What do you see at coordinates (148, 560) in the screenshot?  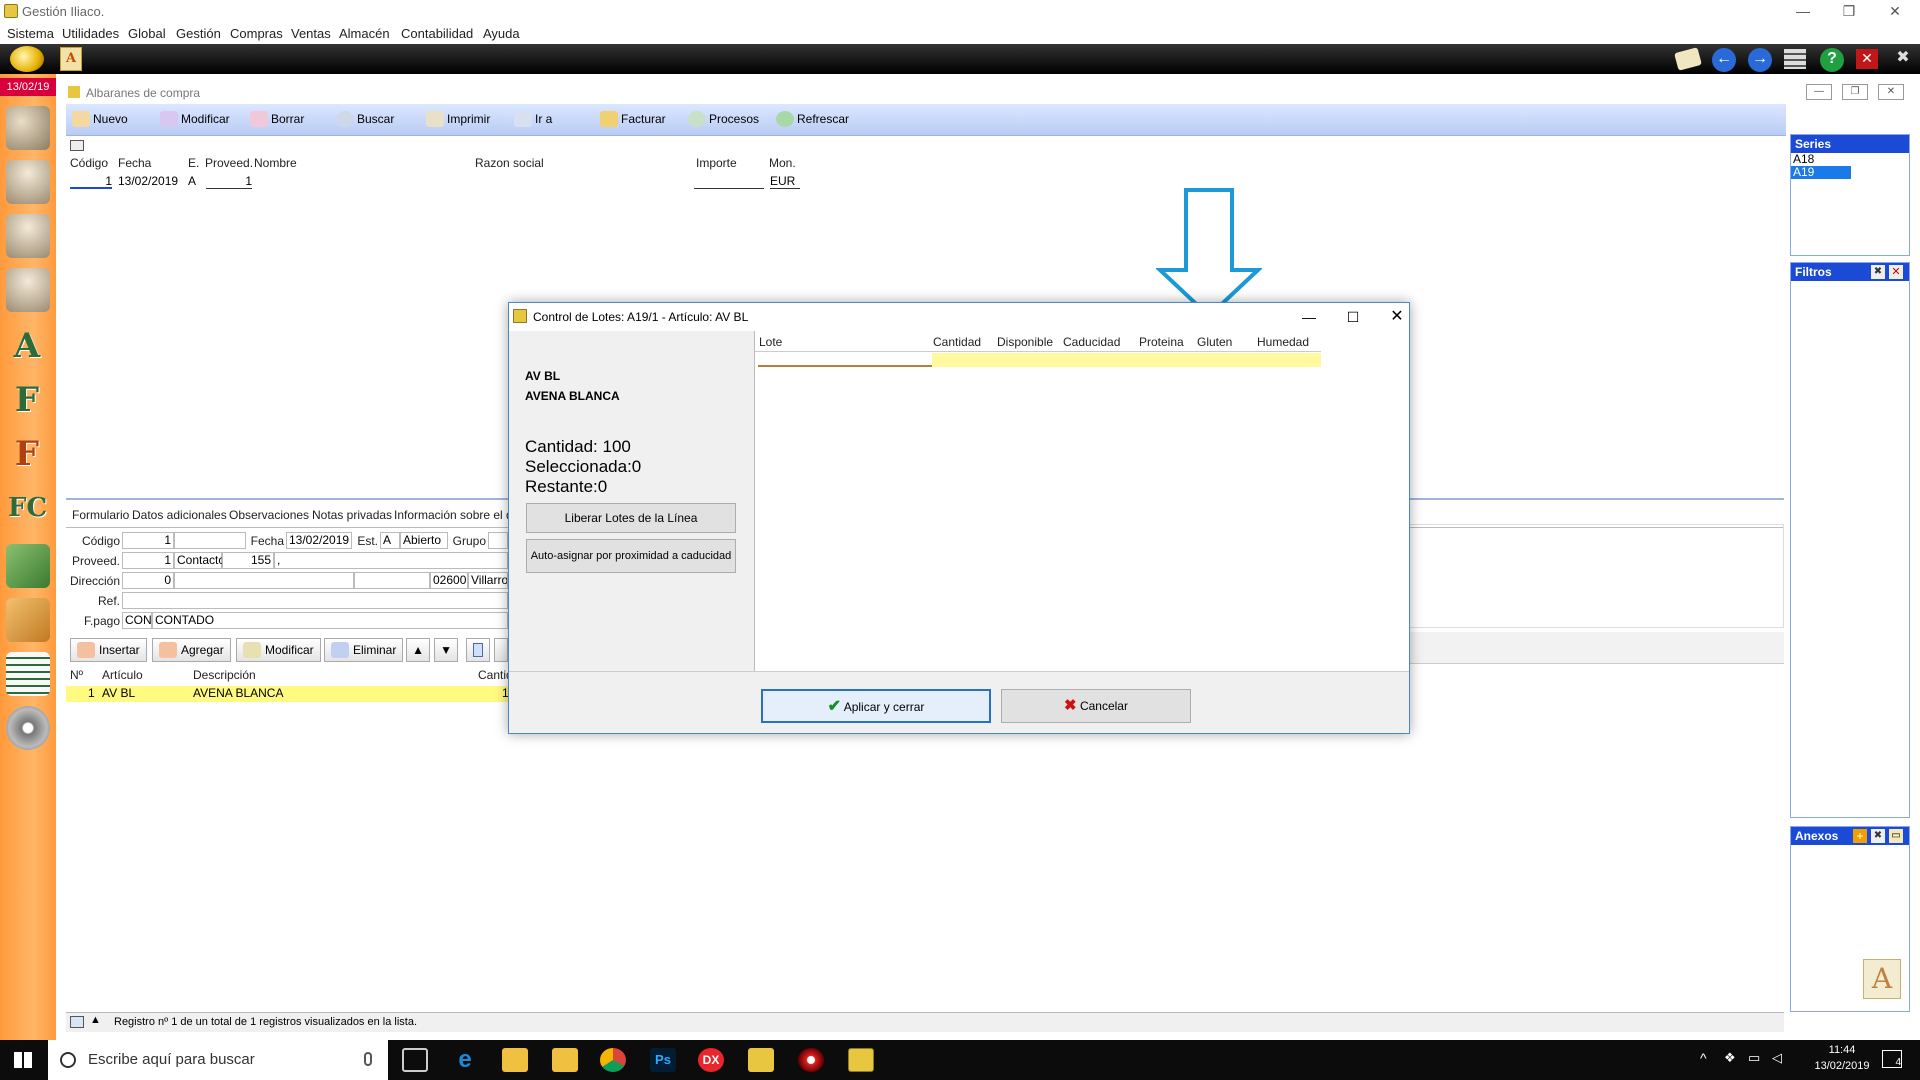 I see `proveed-field: 1` at bounding box center [148, 560].